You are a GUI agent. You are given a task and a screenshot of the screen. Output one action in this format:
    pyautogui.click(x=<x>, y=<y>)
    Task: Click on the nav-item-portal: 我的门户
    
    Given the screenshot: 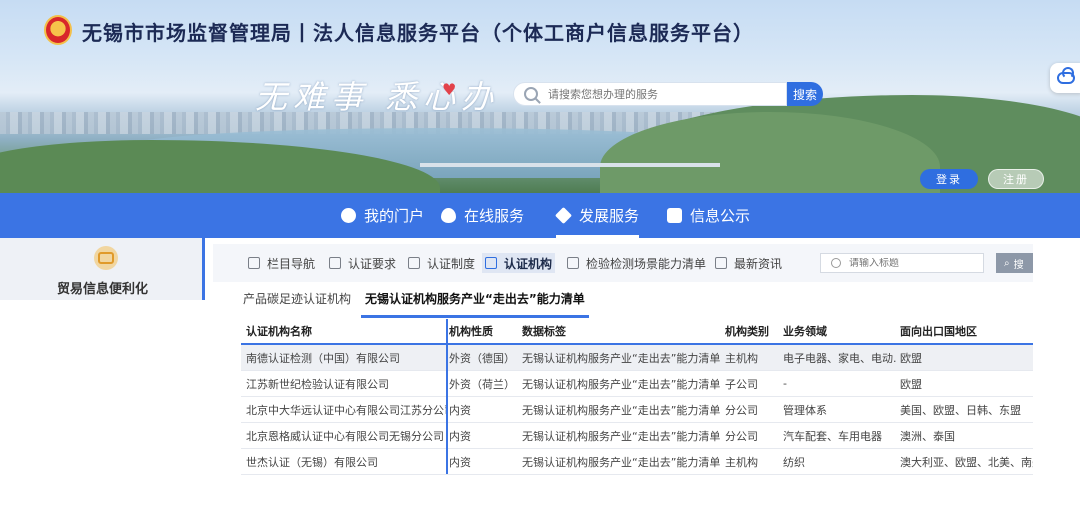 What is the action you would take?
    pyautogui.click(x=382, y=215)
    